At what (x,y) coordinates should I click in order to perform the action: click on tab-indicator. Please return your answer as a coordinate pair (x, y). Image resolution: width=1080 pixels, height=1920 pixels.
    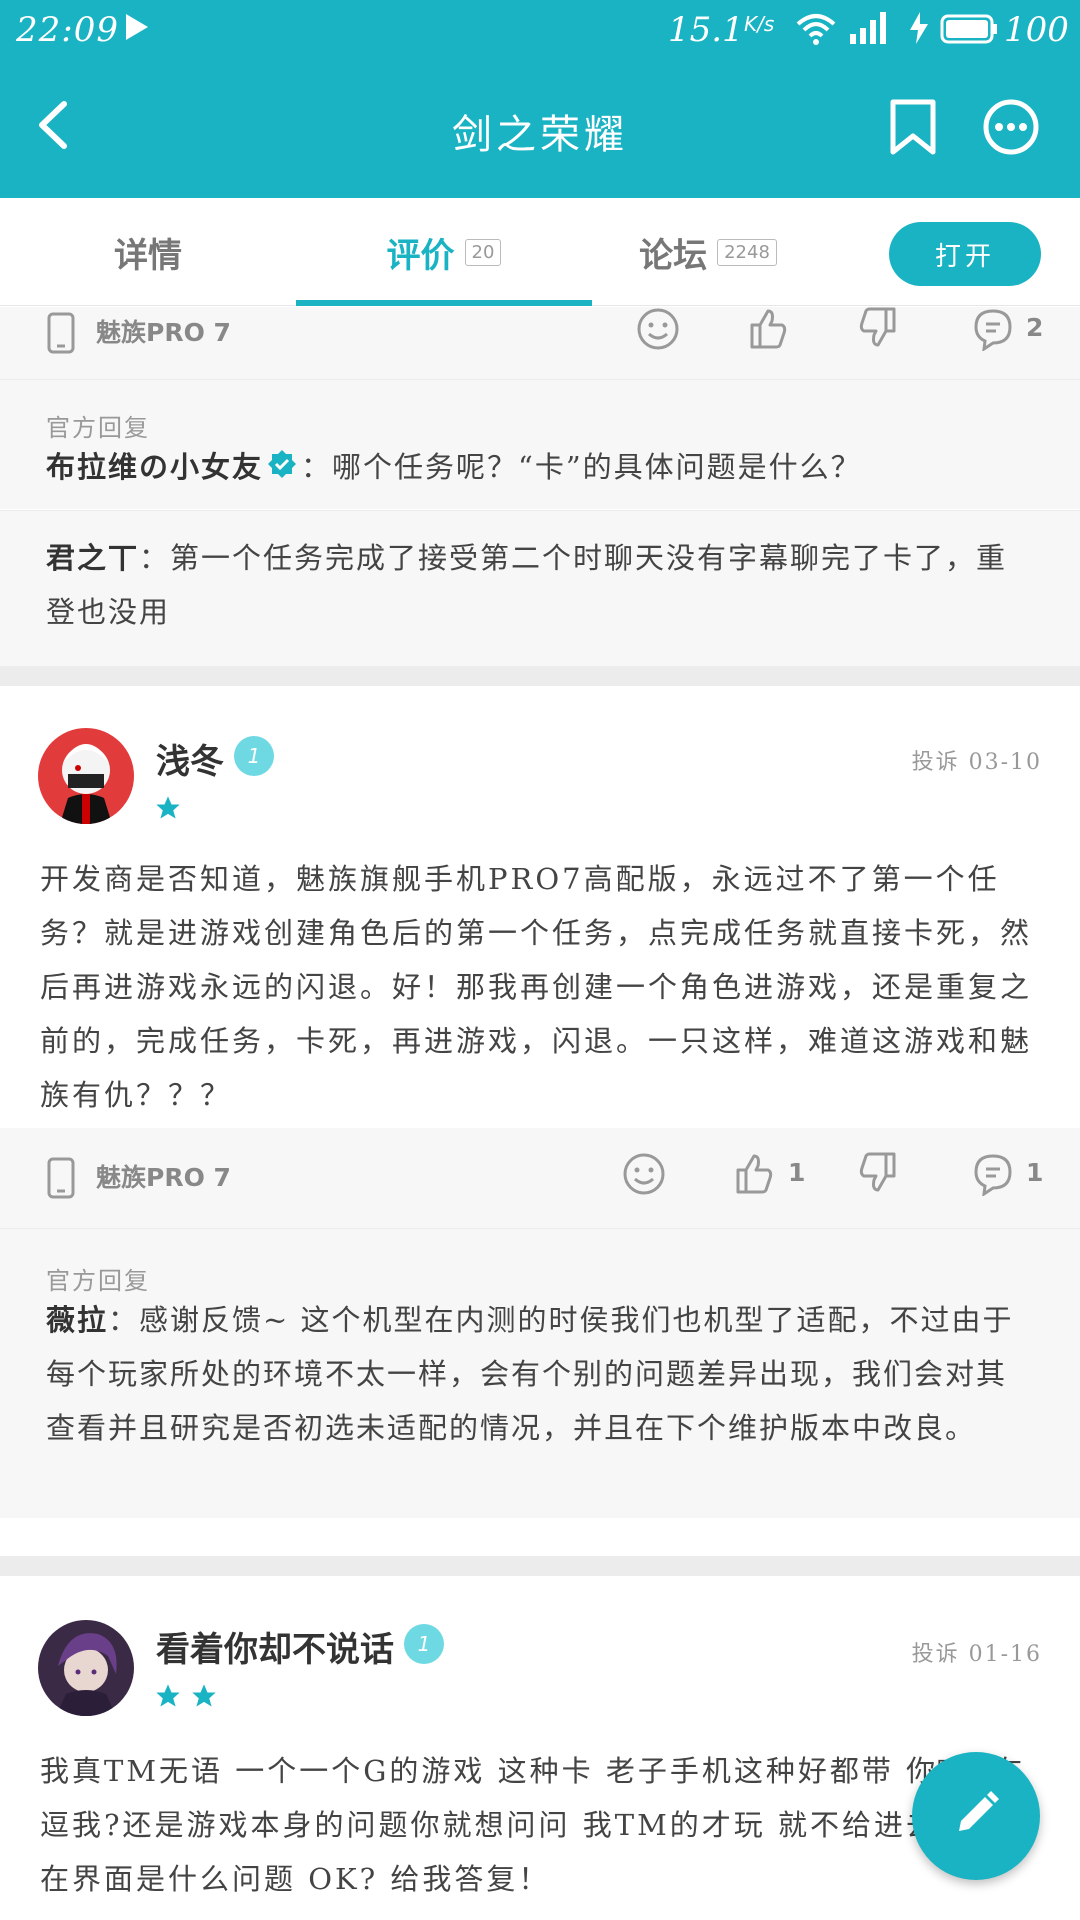
    Looking at the image, I should click on (444, 303).